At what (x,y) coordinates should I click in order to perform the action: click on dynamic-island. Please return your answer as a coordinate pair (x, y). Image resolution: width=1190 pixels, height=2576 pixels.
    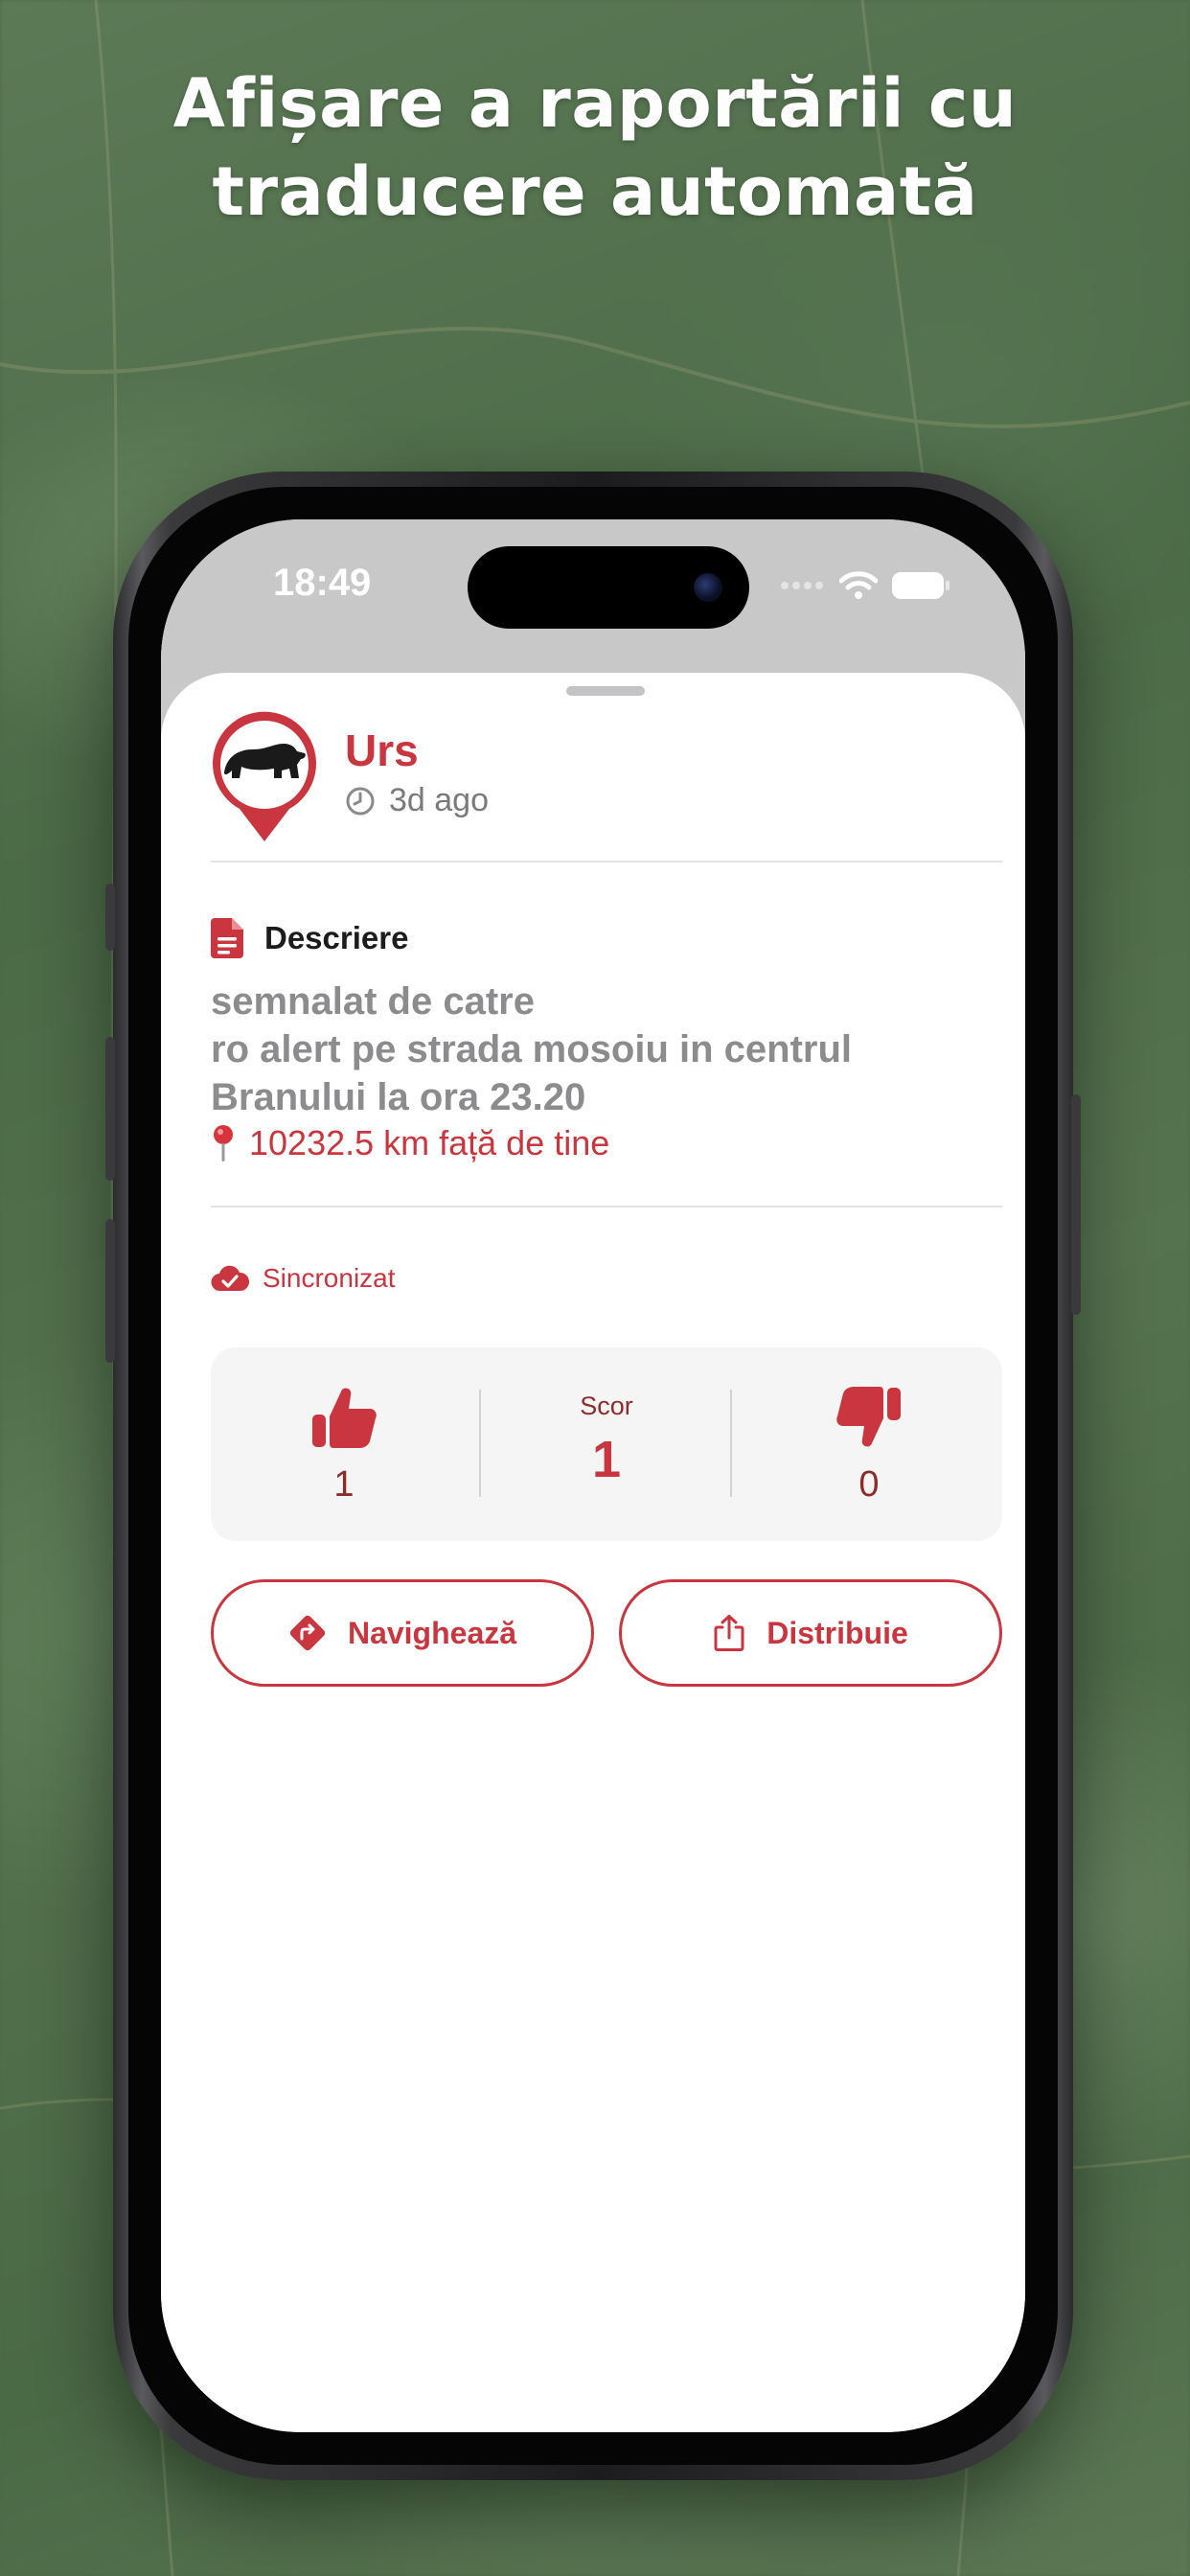
    Looking at the image, I should click on (608, 587).